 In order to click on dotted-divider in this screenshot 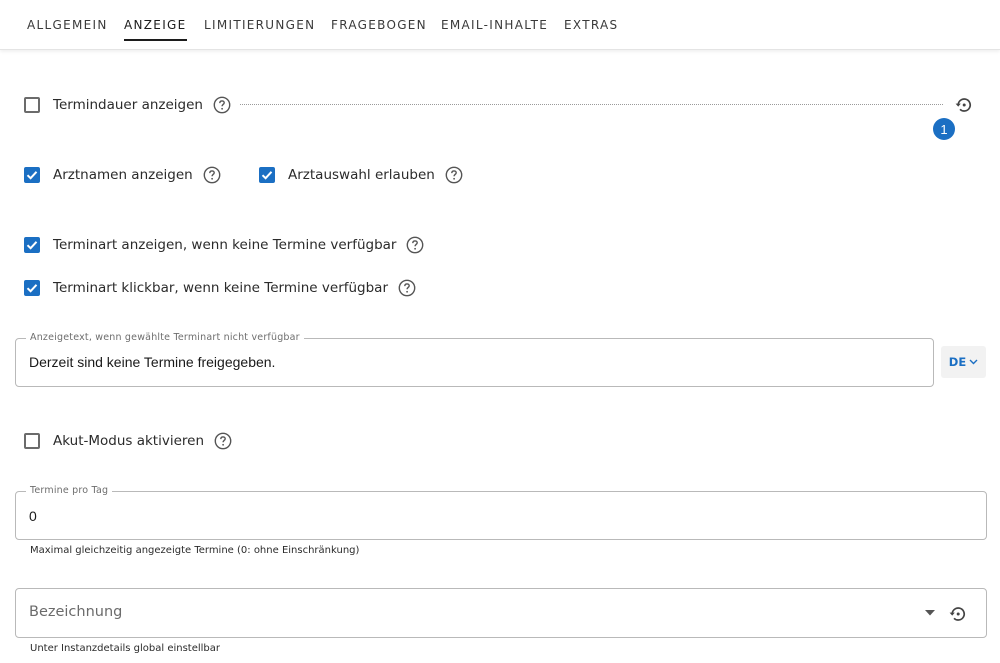, I will do `click(591, 104)`.